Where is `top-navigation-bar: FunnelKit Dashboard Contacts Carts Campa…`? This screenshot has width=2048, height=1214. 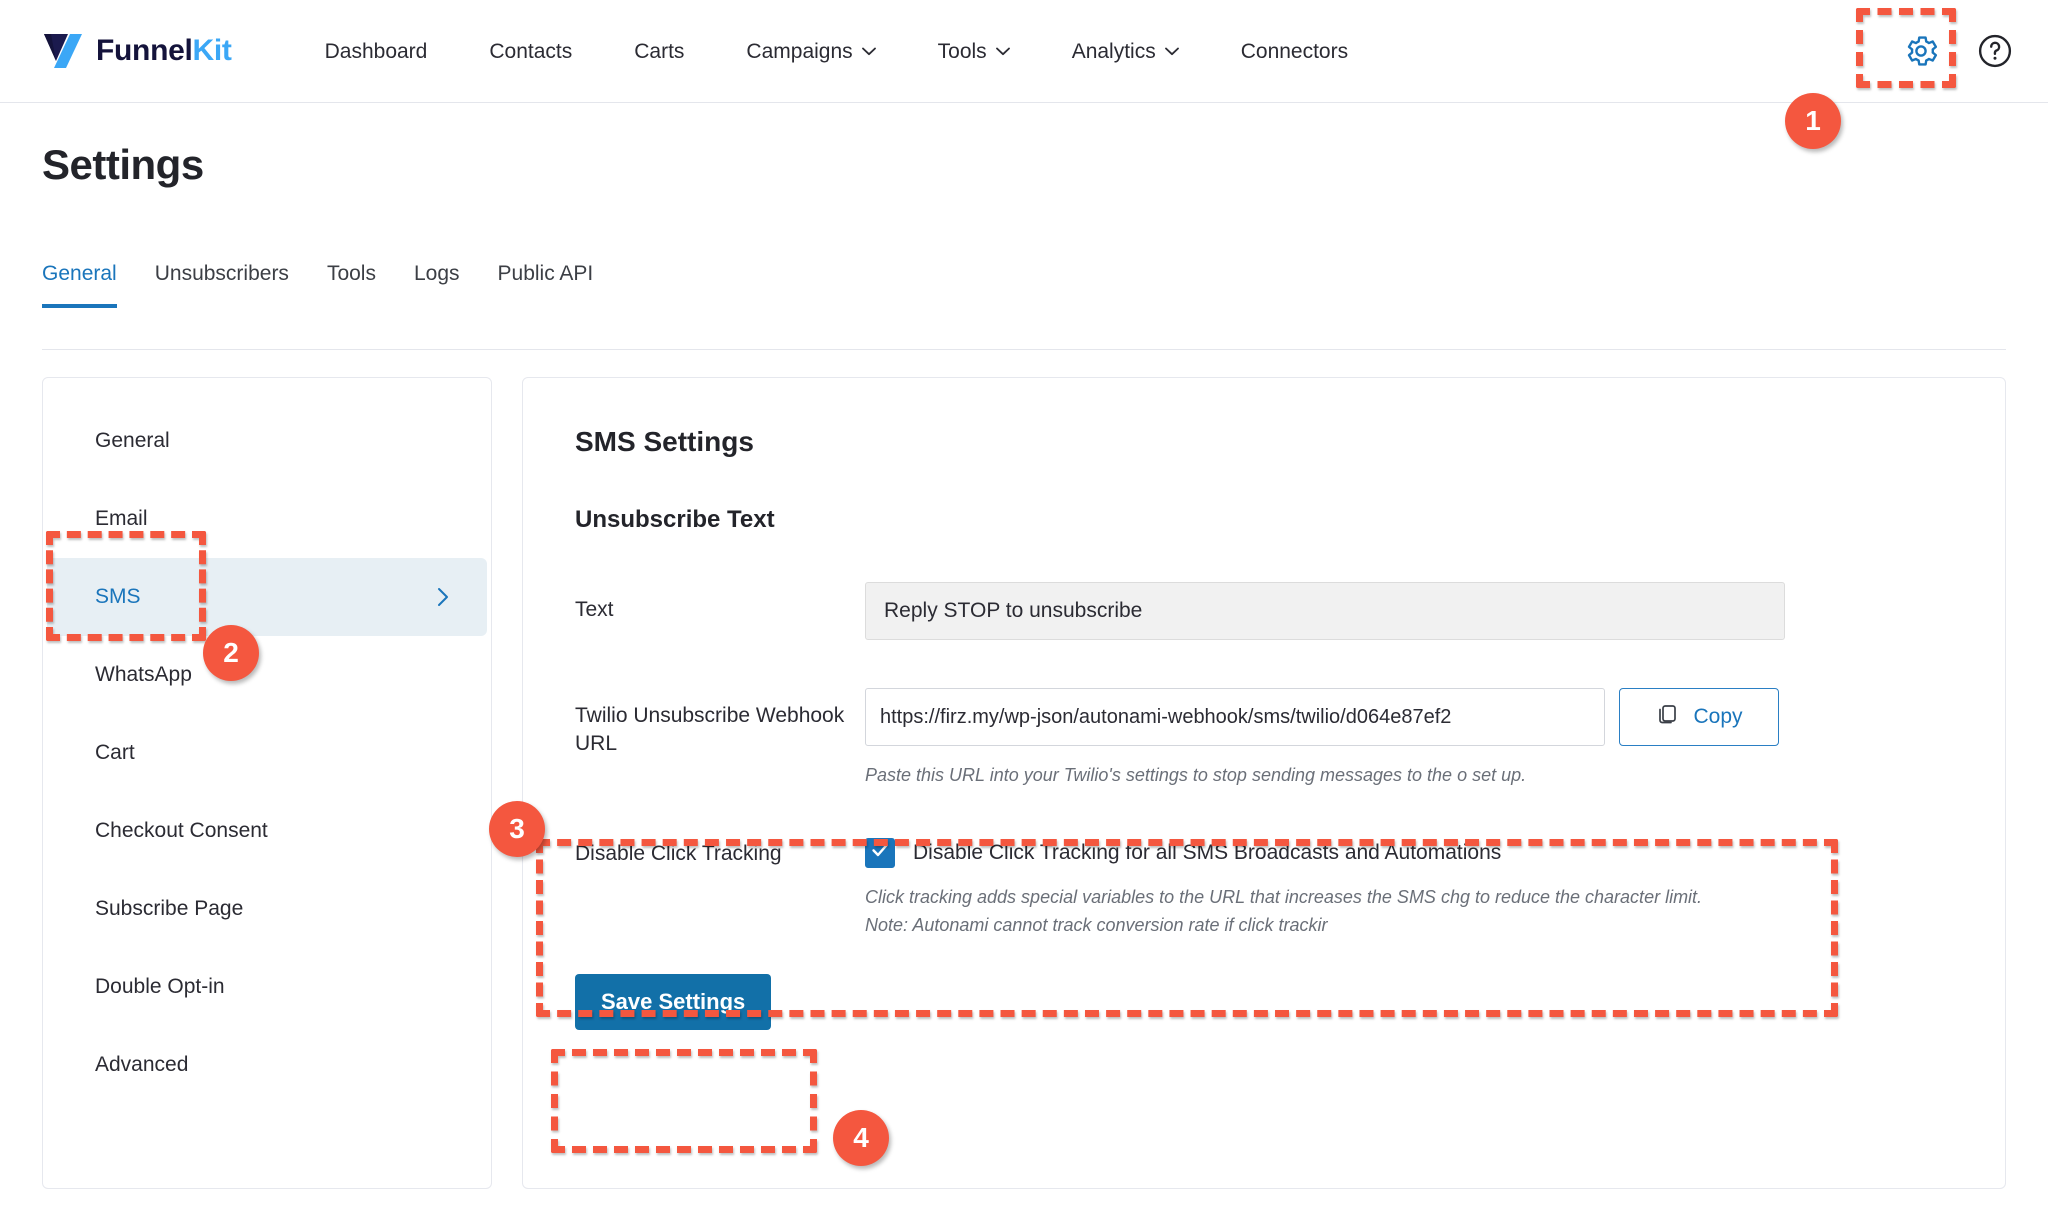 top-navigation-bar: FunnelKit Dashboard Contacts Carts Campa… is located at coordinates (1024, 51).